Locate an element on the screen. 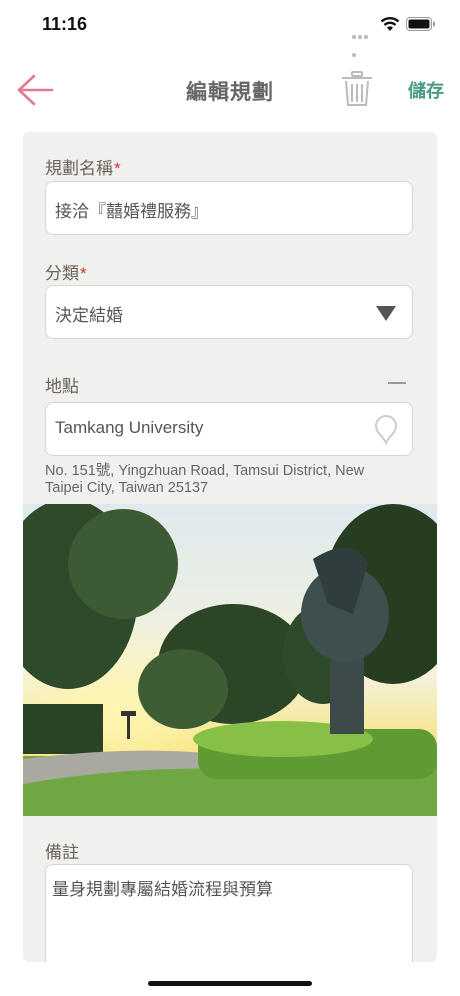 This screenshot has width=460, height=996. location-field: Tamkang University is located at coordinates (229, 429).